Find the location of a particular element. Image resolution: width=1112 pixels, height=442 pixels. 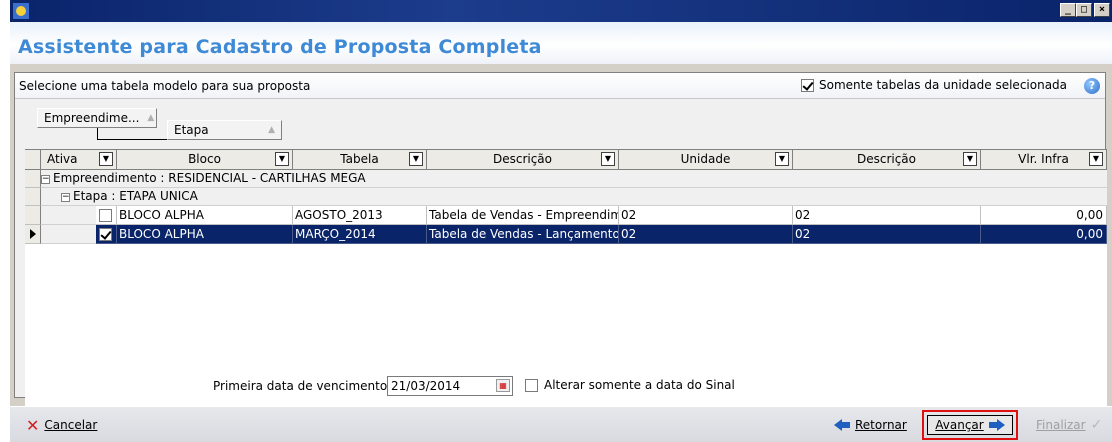

back-label: Retornar is located at coordinates (881, 425).